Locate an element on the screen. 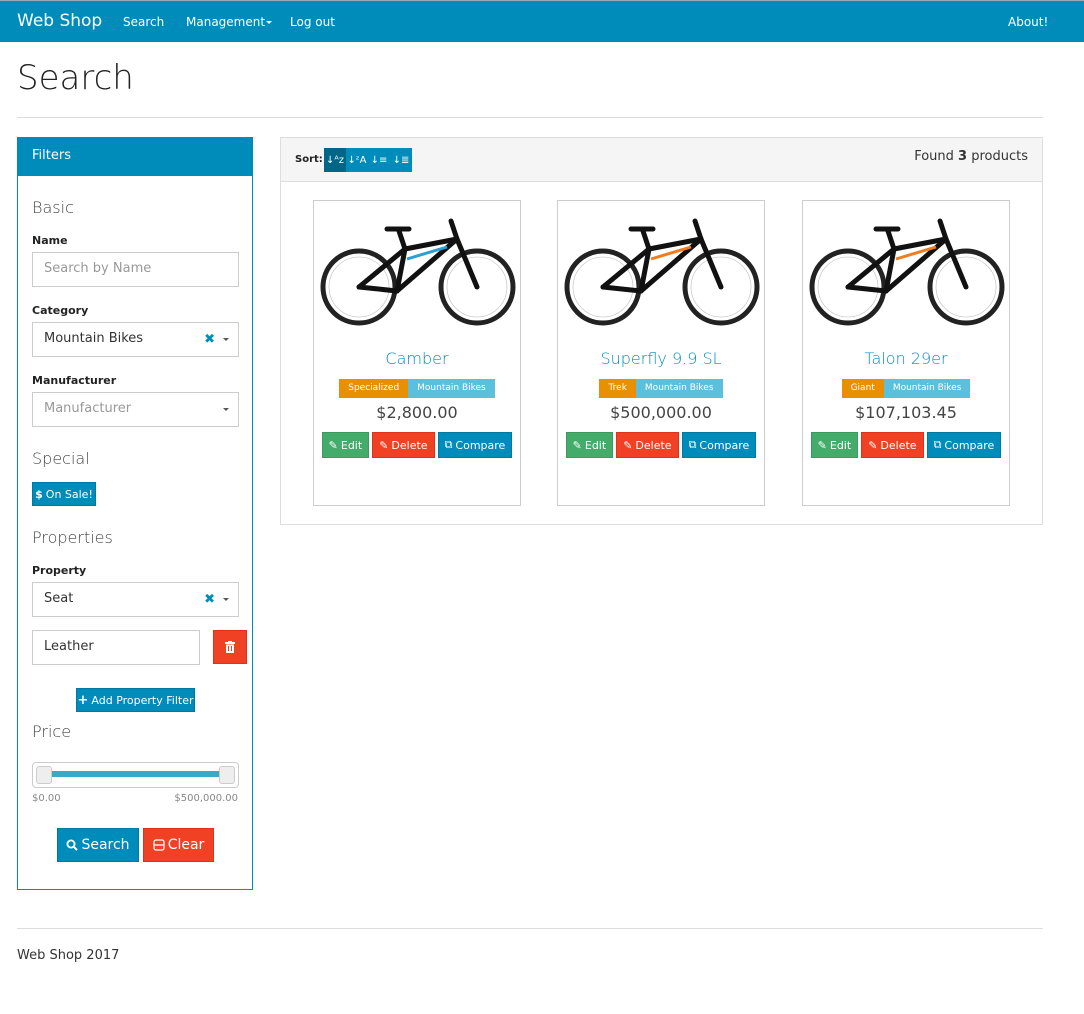 The width and height of the screenshot is (1084, 1014). property-select: Seat ✖ is located at coordinates (135, 599).